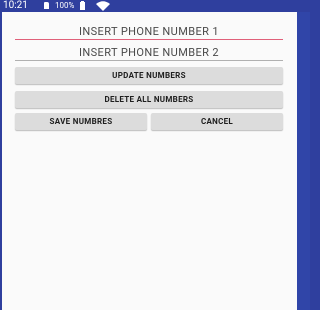  Describe the element at coordinates (149, 39) in the screenshot. I see `phone-number-1-underline` at that location.